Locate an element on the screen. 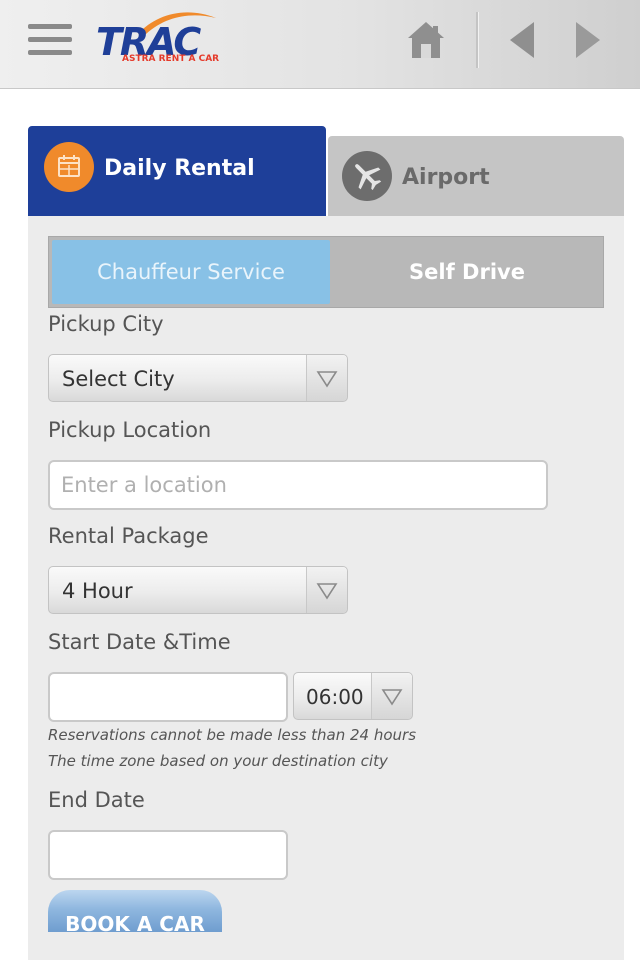 The height and width of the screenshot is (960, 640). start-time-select: 06:00 is located at coordinates (353, 696).